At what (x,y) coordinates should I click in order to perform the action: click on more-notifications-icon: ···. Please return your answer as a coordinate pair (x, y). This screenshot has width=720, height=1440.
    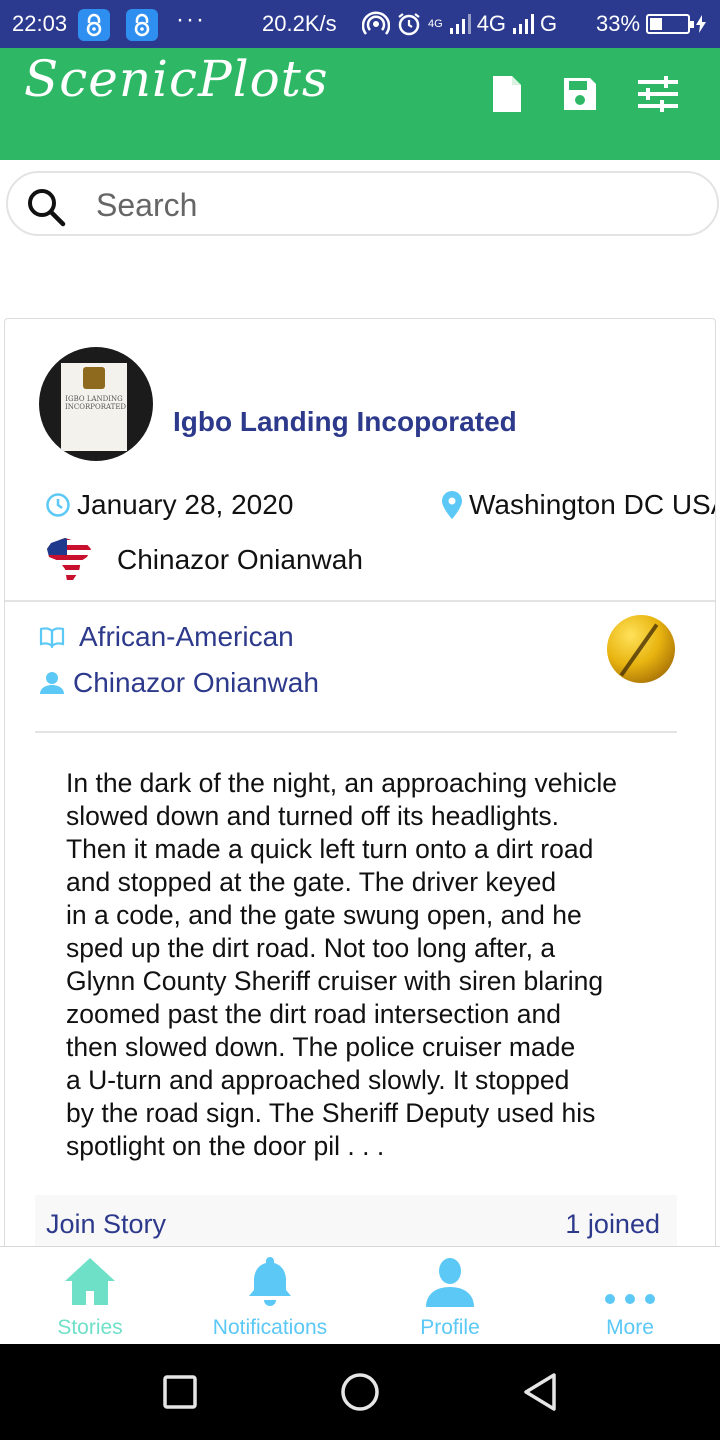
    Looking at the image, I should click on (191, 19).